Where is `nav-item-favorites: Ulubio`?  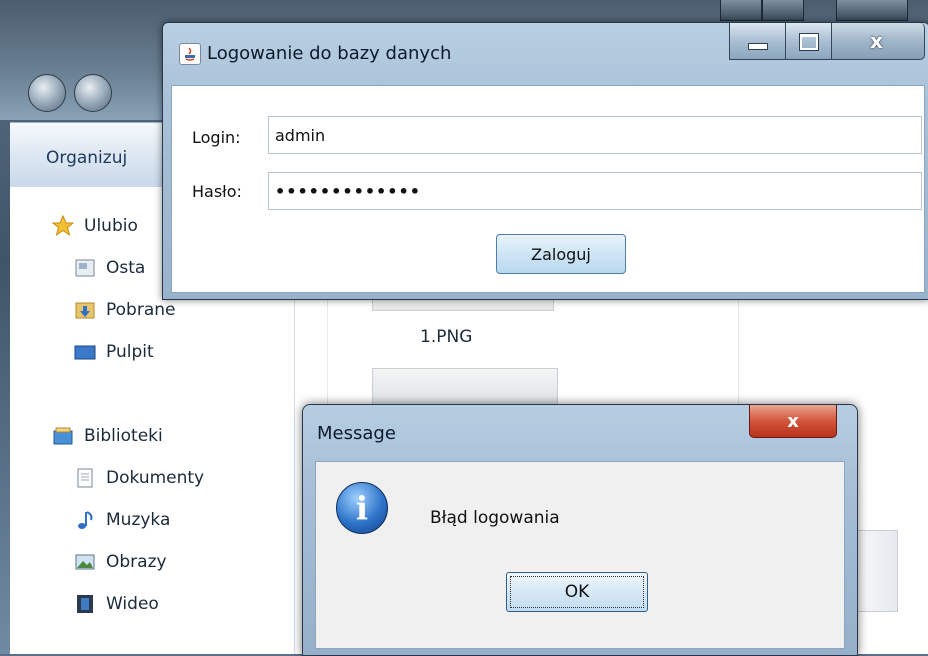 nav-item-favorites: Ulubio is located at coordinates (94, 225).